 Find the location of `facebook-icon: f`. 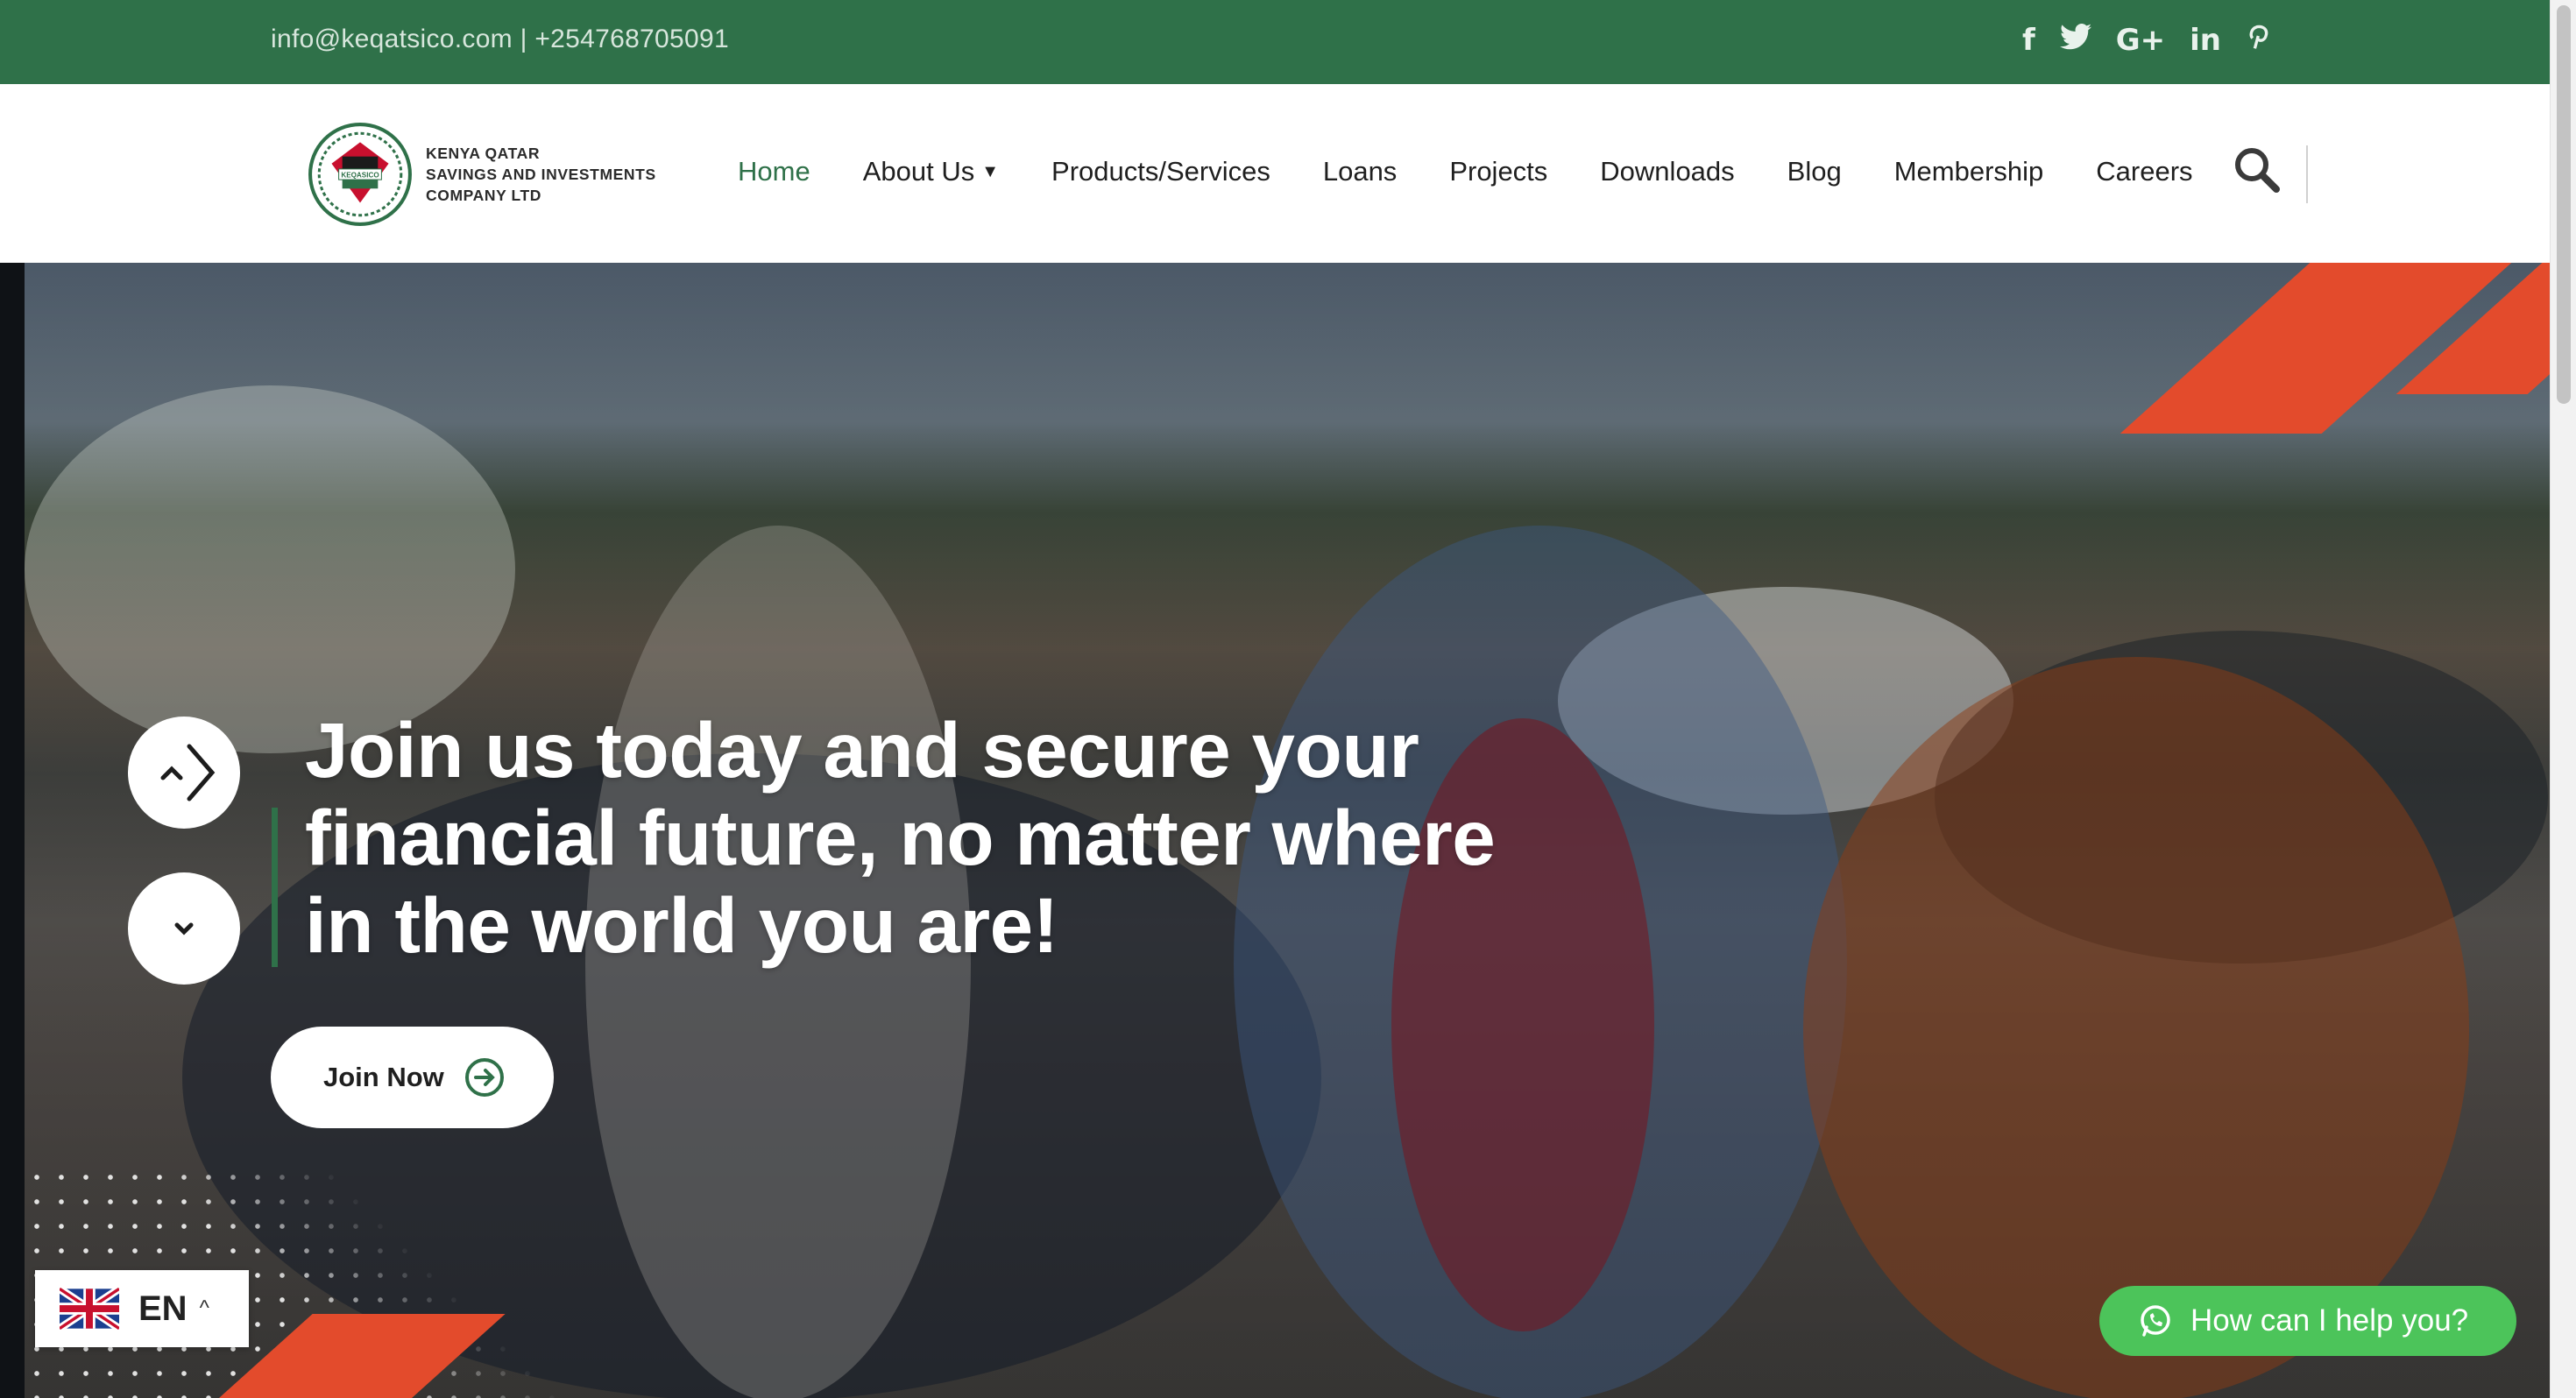

facebook-icon: f is located at coordinates (2028, 40).